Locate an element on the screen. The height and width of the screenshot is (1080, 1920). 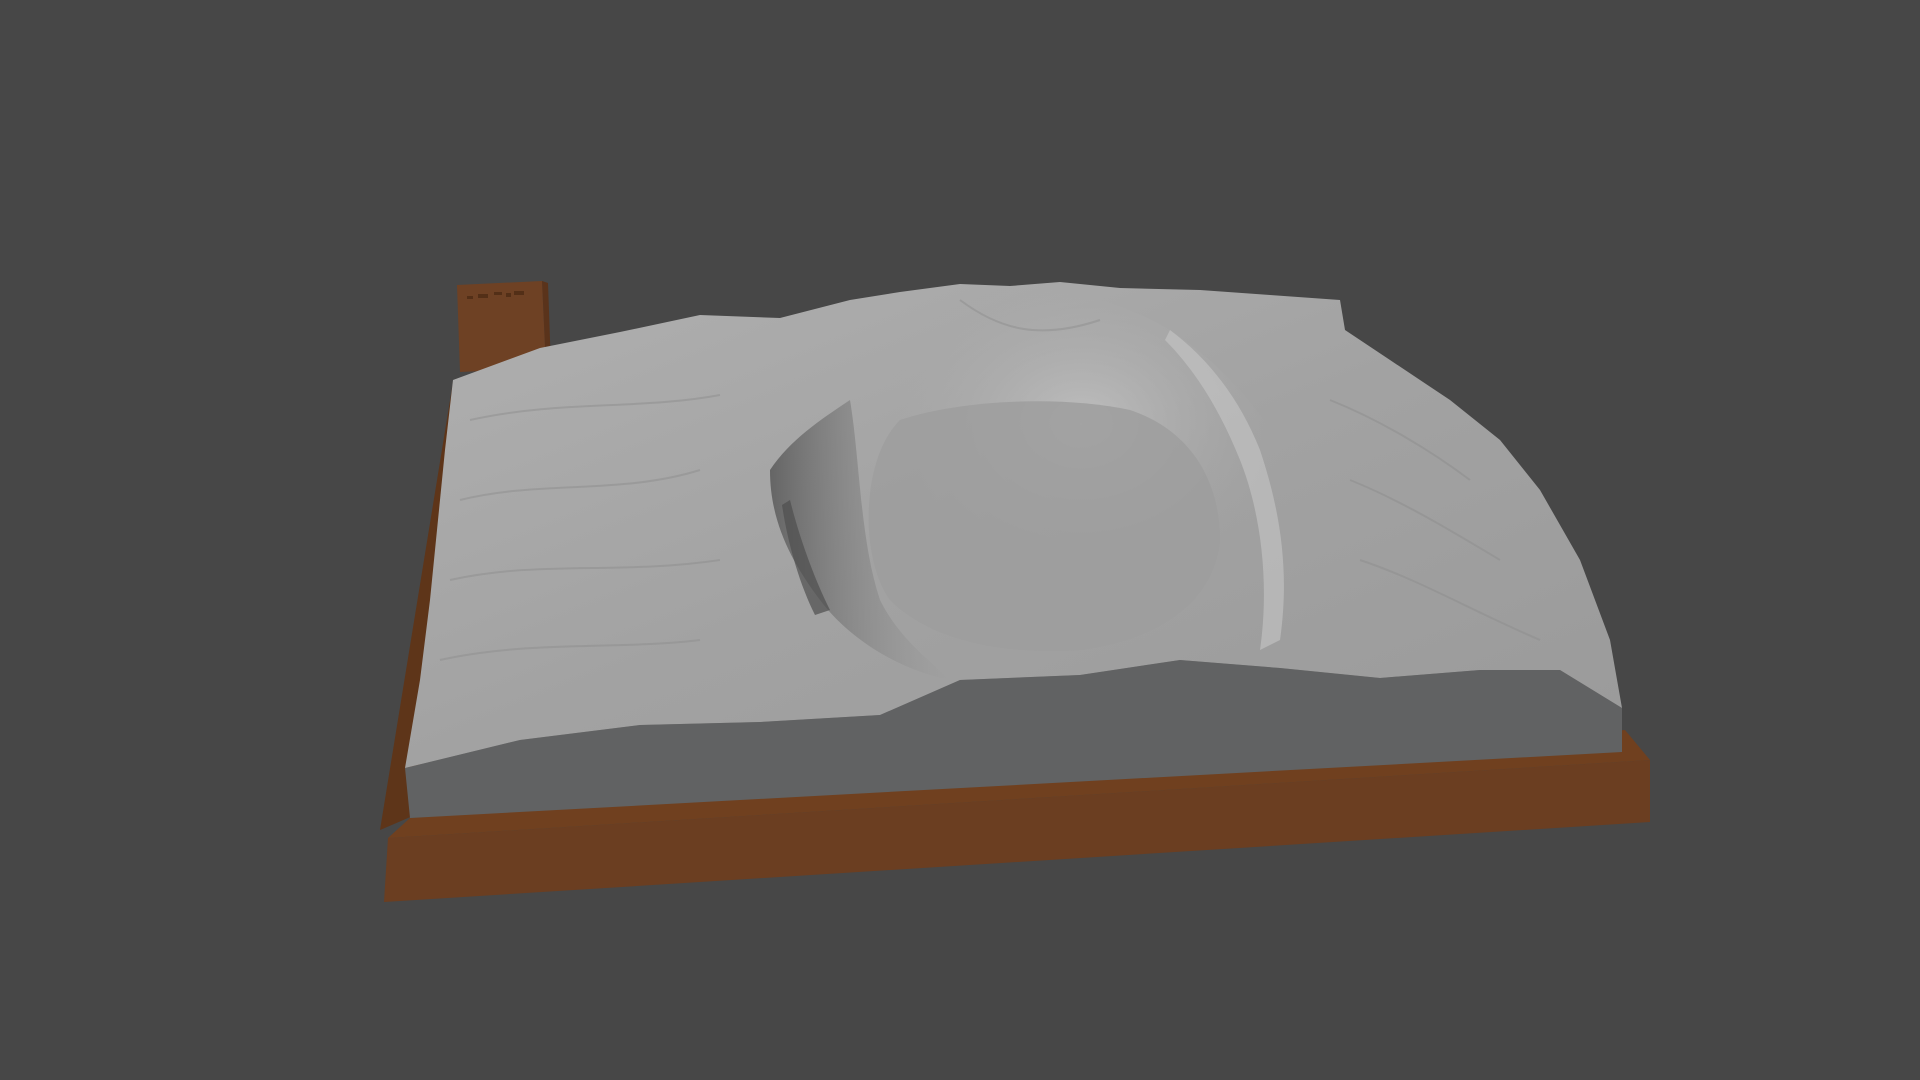
crater-basin is located at coordinates (1044, 526).